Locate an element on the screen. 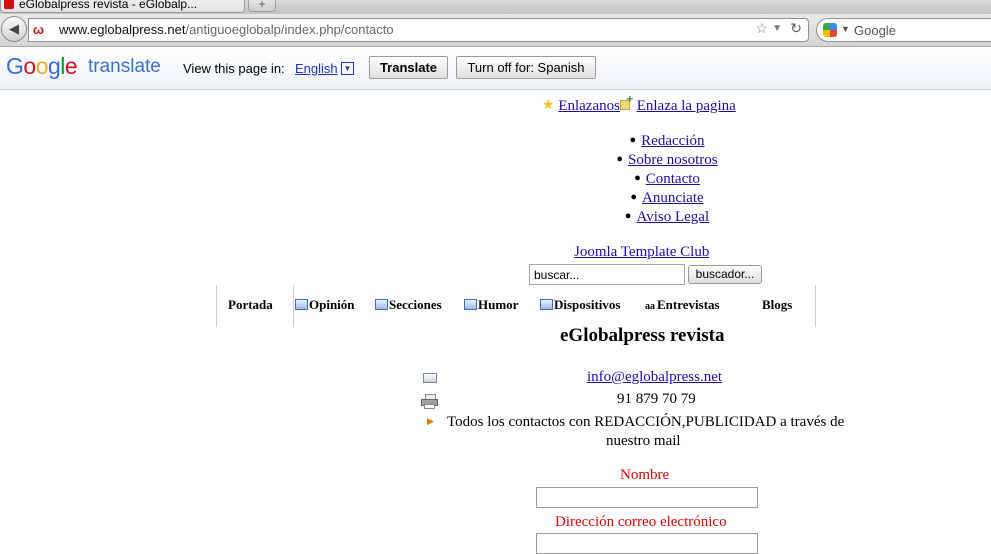 The image size is (991, 554). menu-item-portada: Portada is located at coordinates (250, 305).